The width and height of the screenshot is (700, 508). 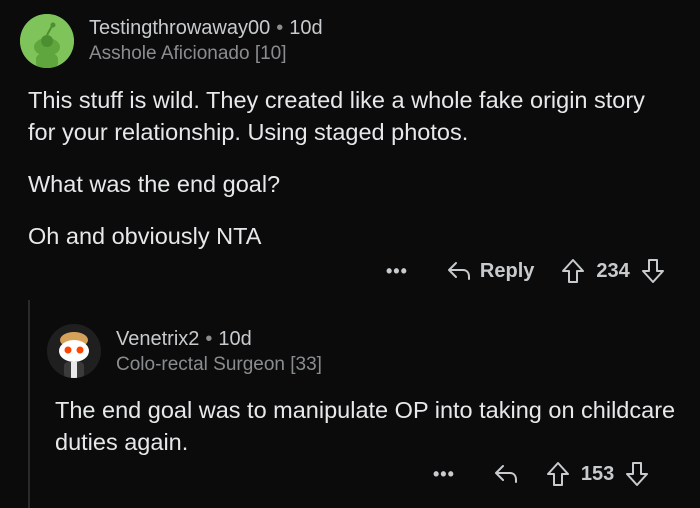 I want to click on reply-button: Reply, so click(x=490, y=271).